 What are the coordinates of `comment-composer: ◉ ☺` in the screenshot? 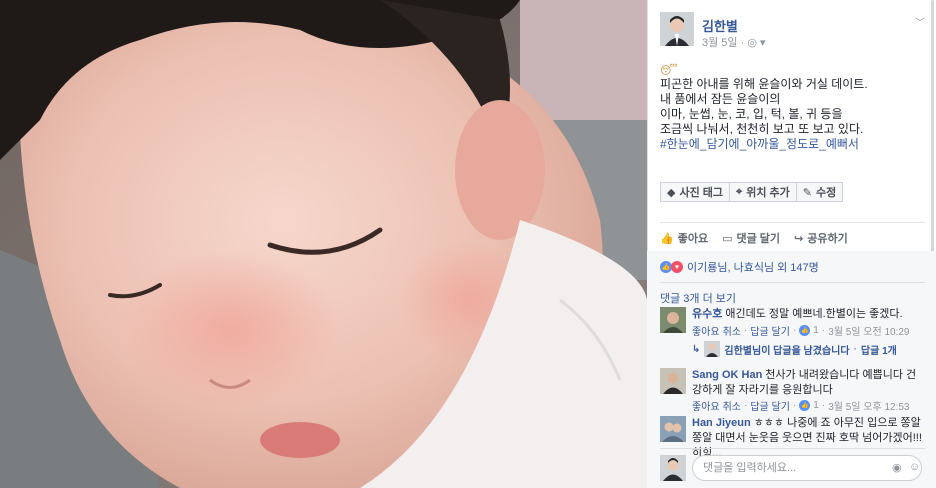 It's located at (792, 468).